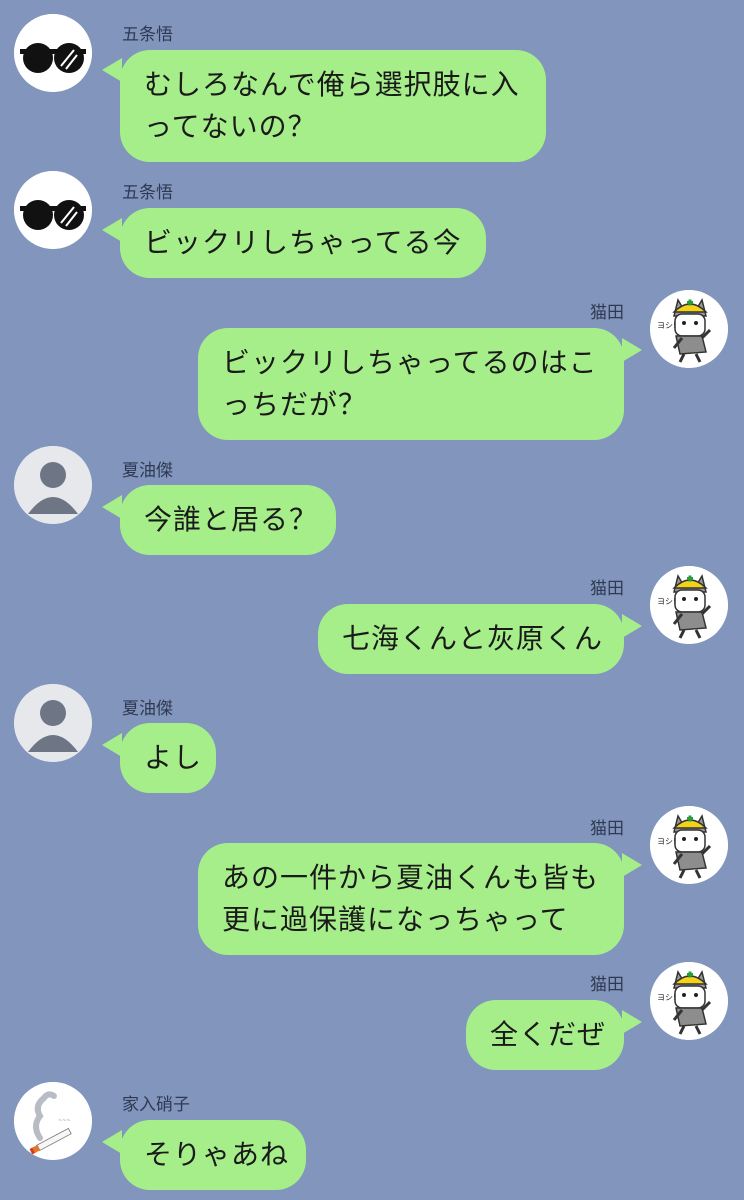  I want to click on message-line: 更に過保護になっちゃって, so click(395, 919).